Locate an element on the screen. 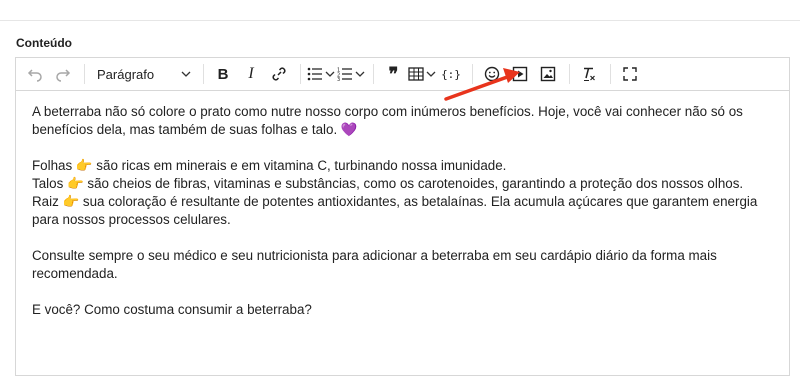  emoji-icon is located at coordinates (492, 74).